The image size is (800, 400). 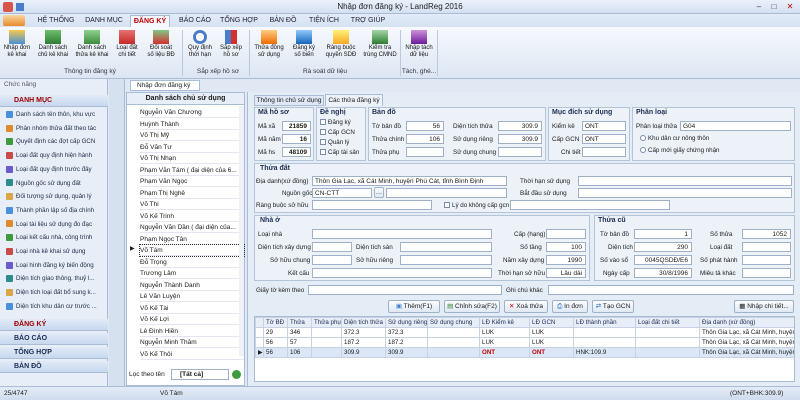 I want to click on grid-header: Địa danh (xứ đồng), so click(x=746, y=322).